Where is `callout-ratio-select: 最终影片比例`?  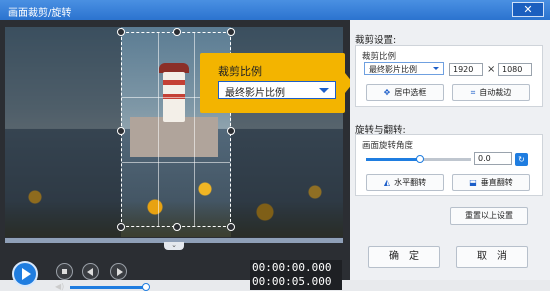
callout-ratio-select: 最终影片比例 is located at coordinates (277, 90).